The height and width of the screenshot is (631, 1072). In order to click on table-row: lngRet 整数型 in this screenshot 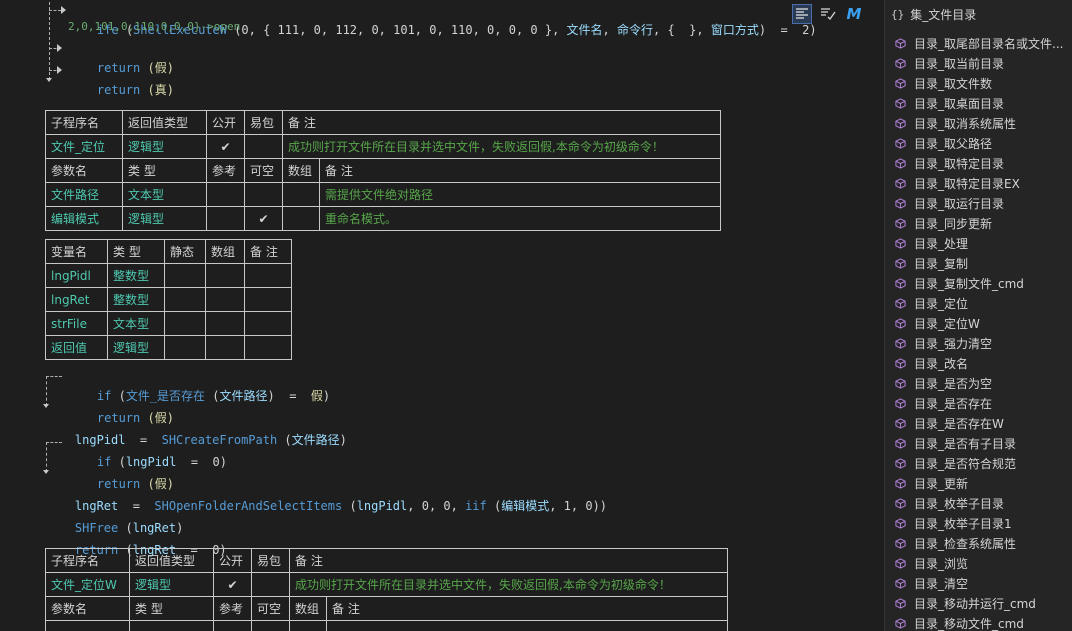, I will do `click(168, 299)`.